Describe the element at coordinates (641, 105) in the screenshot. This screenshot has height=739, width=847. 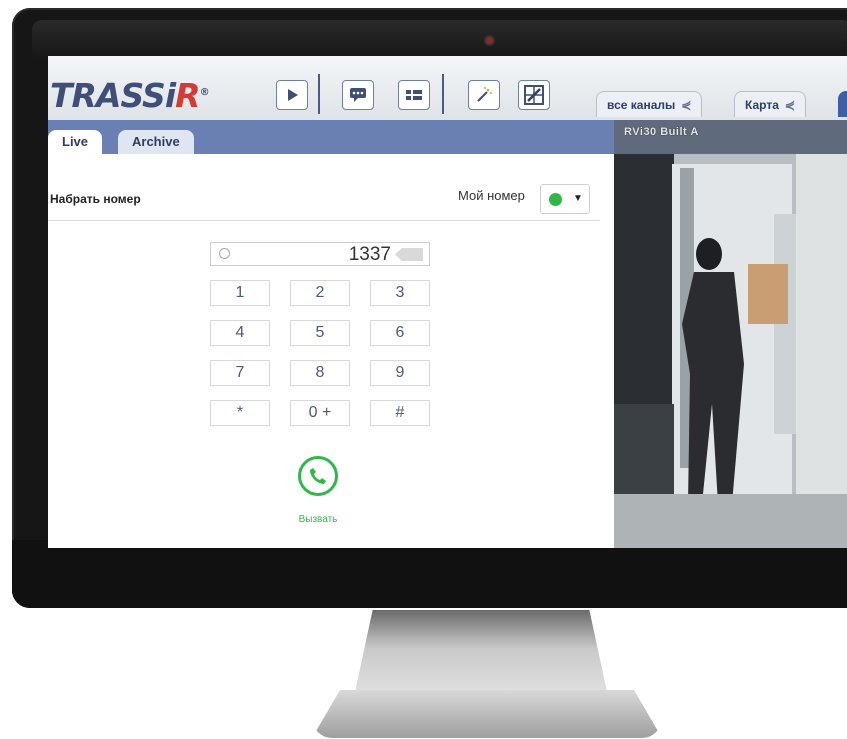
I see `tab-all-channels-label: все каналы` at that location.